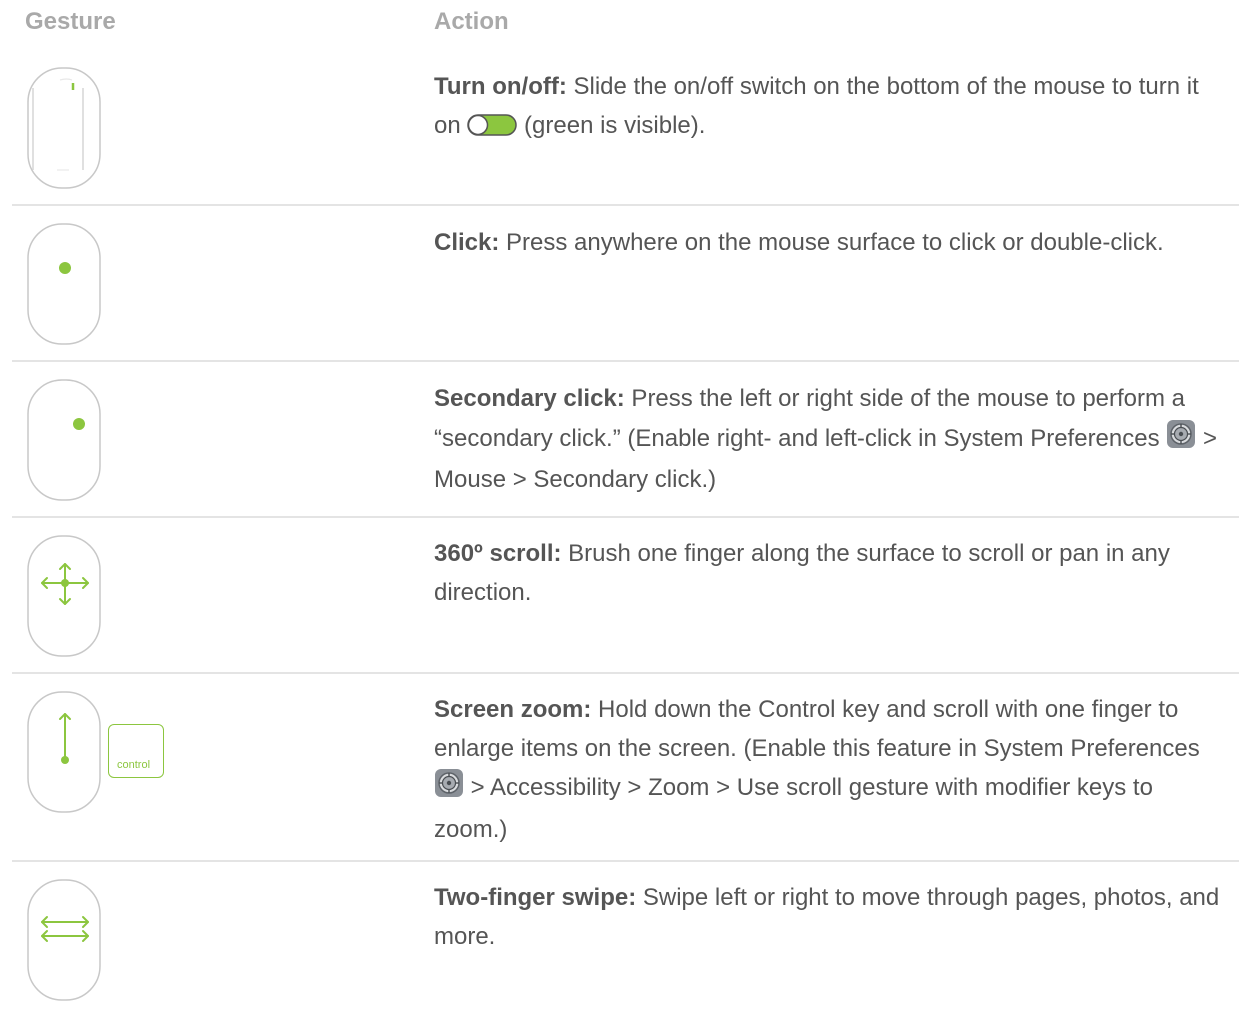  What do you see at coordinates (64, 128) in the screenshot?
I see `mouse-top-side-icon` at bounding box center [64, 128].